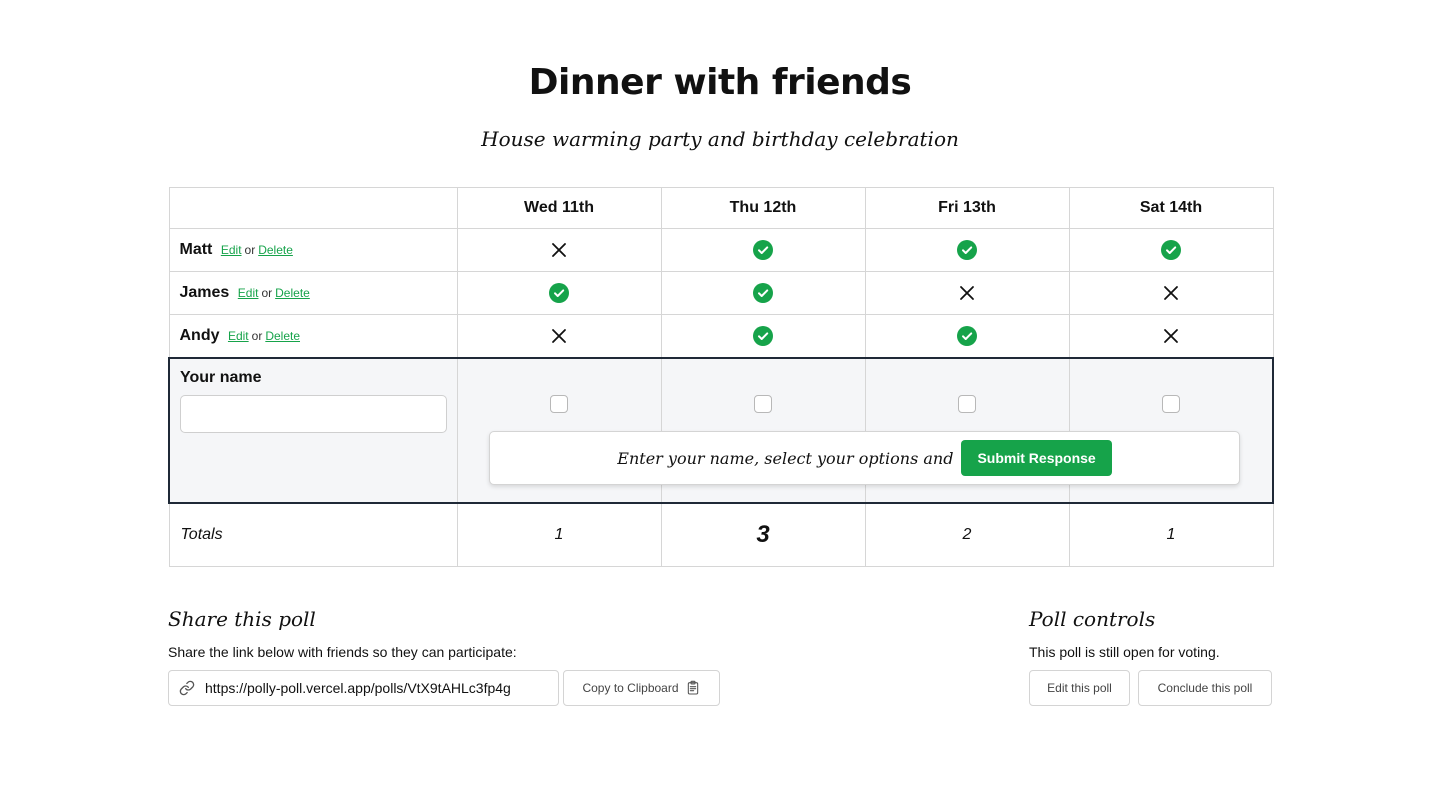 This screenshot has height=790, width=1440. Describe the element at coordinates (313, 250) in the screenshot. I see `participant-cell: Matt Edit or Delete` at that location.